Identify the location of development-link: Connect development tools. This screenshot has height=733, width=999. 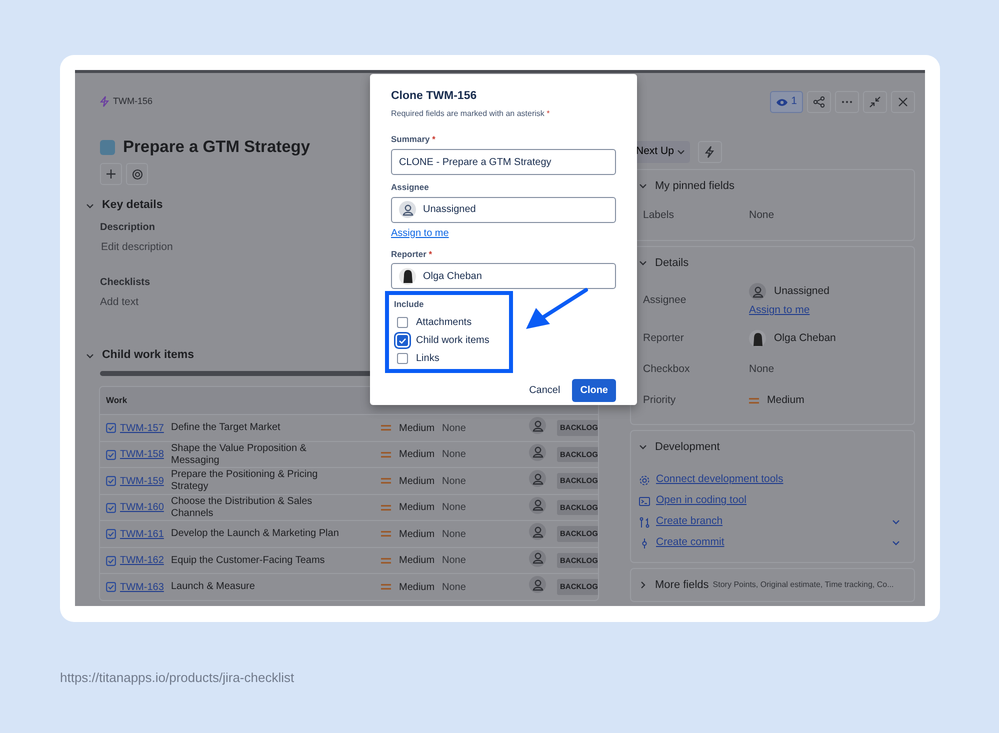
(781, 480).